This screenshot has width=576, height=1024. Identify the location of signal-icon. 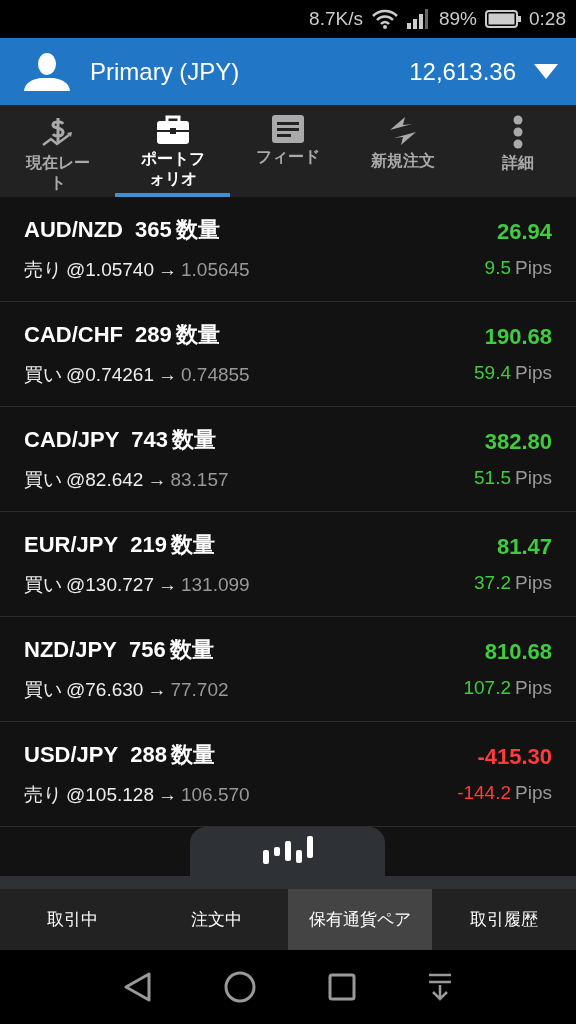
(419, 19).